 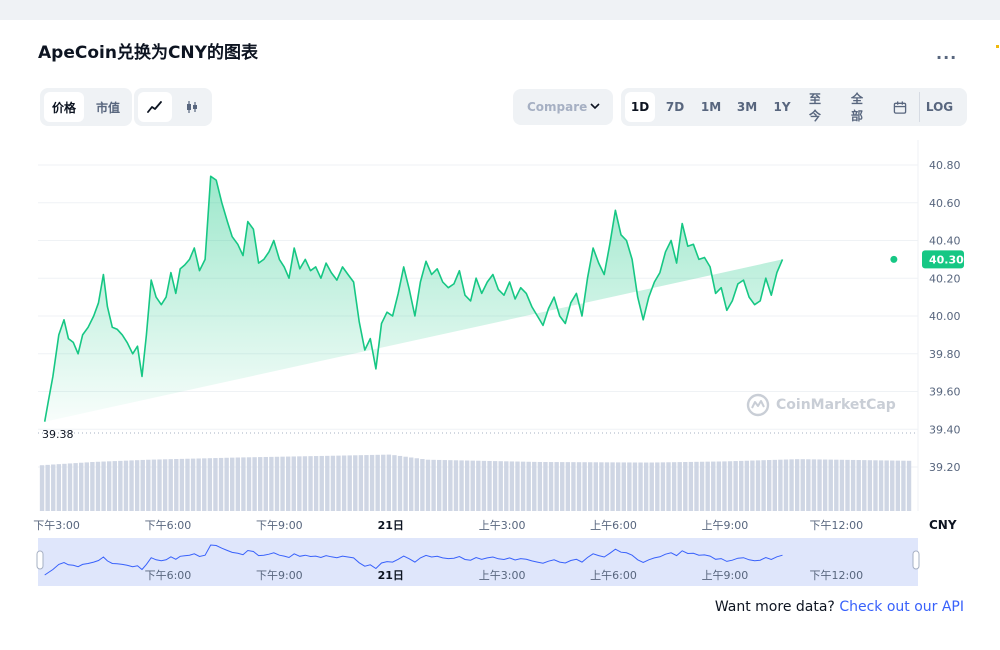 I want to click on x-tick-label: 上午3:00, so click(x=502, y=525).